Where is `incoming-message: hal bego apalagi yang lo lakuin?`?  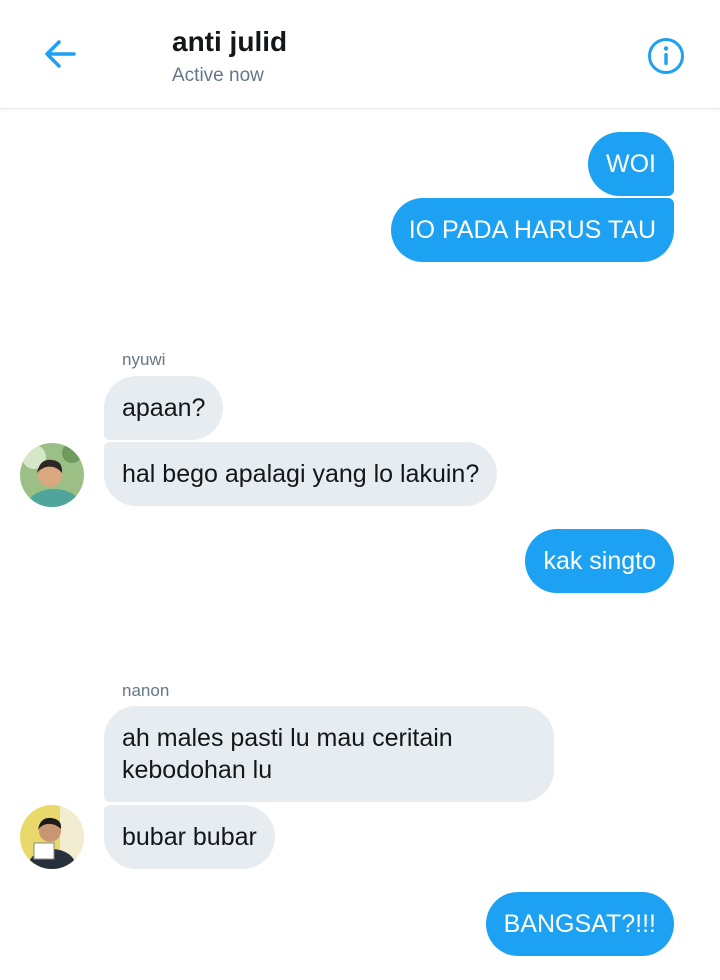
incoming-message: hal bego apalagi yang lo lakuin? is located at coordinates (301, 474).